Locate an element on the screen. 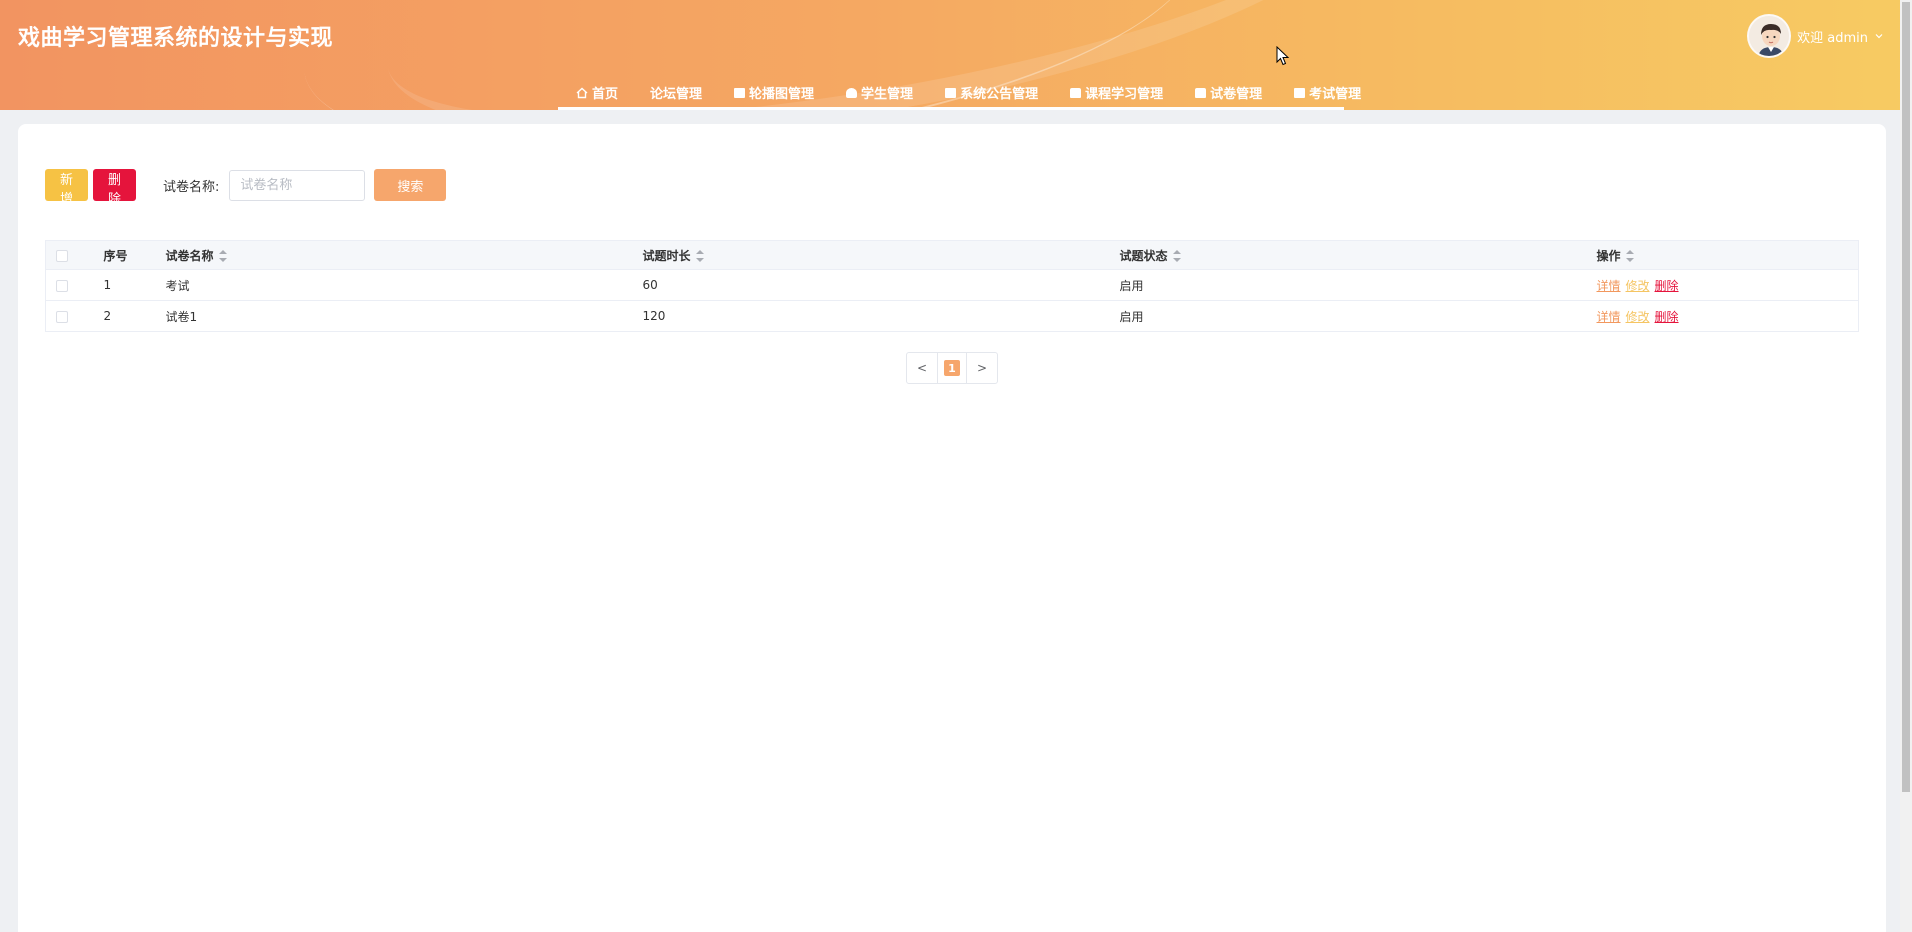 This screenshot has width=1912, height=932. nav-item-forum: 论坛管理 is located at coordinates (674, 88).